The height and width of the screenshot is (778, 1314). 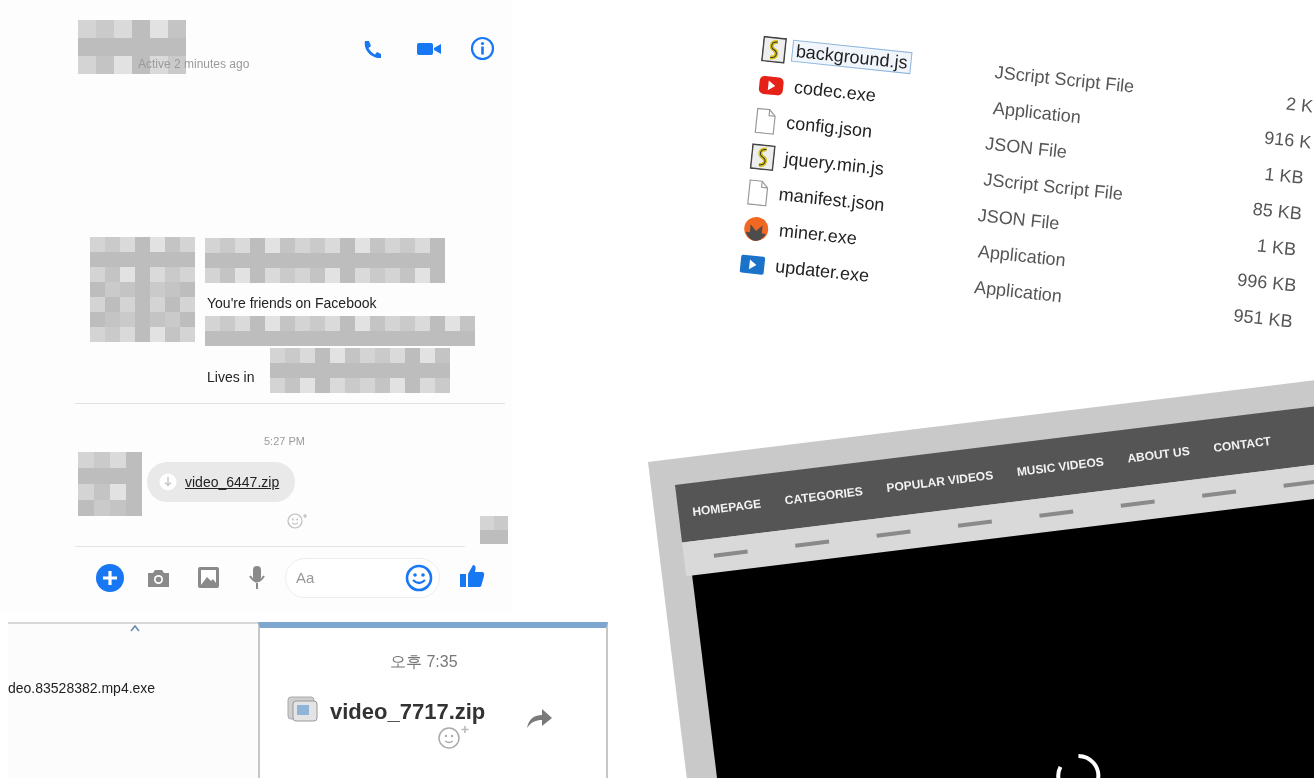 What do you see at coordinates (1288, 140) in the screenshot?
I see `file-size: 916 K` at bounding box center [1288, 140].